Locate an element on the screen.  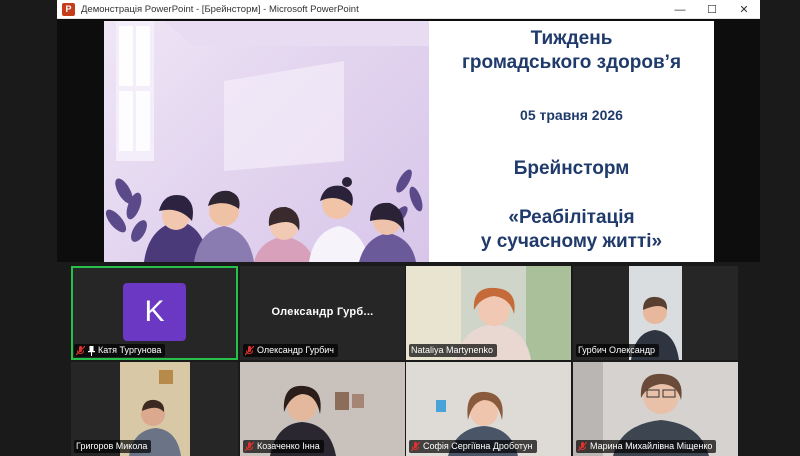
slide-date: 05 травня 2026 is located at coordinates (571, 115).